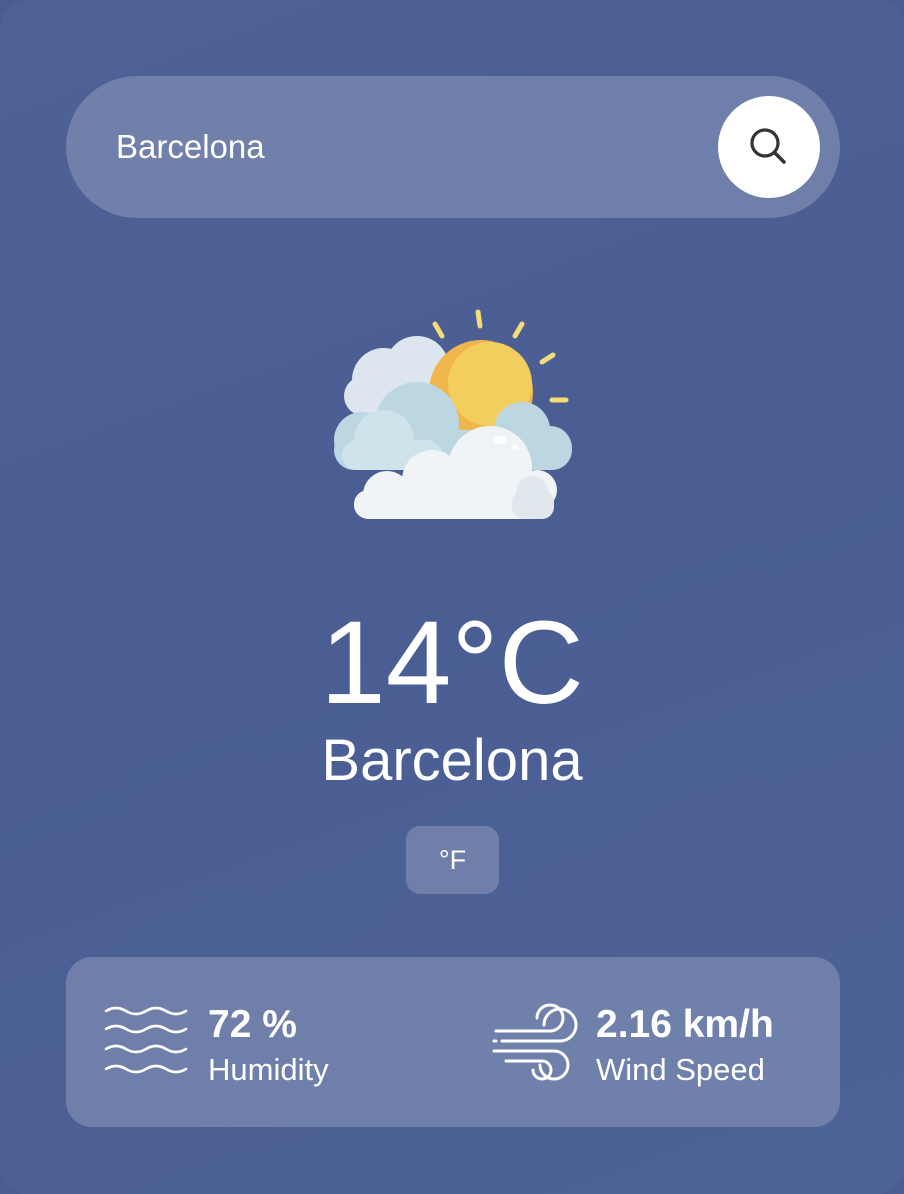 The image size is (904, 1194). What do you see at coordinates (685, 1024) in the screenshot?
I see `wind-speed-value: 2.16 km/h` at bounding box center [685, 1024].